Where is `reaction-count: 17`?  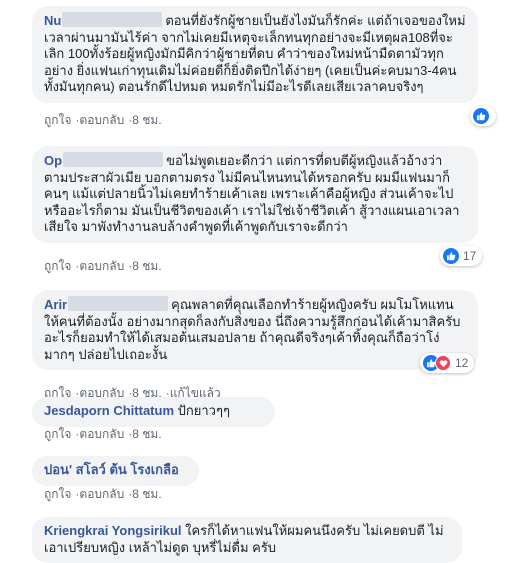
reaction-count: 17 is located at coordinates (470, 256).